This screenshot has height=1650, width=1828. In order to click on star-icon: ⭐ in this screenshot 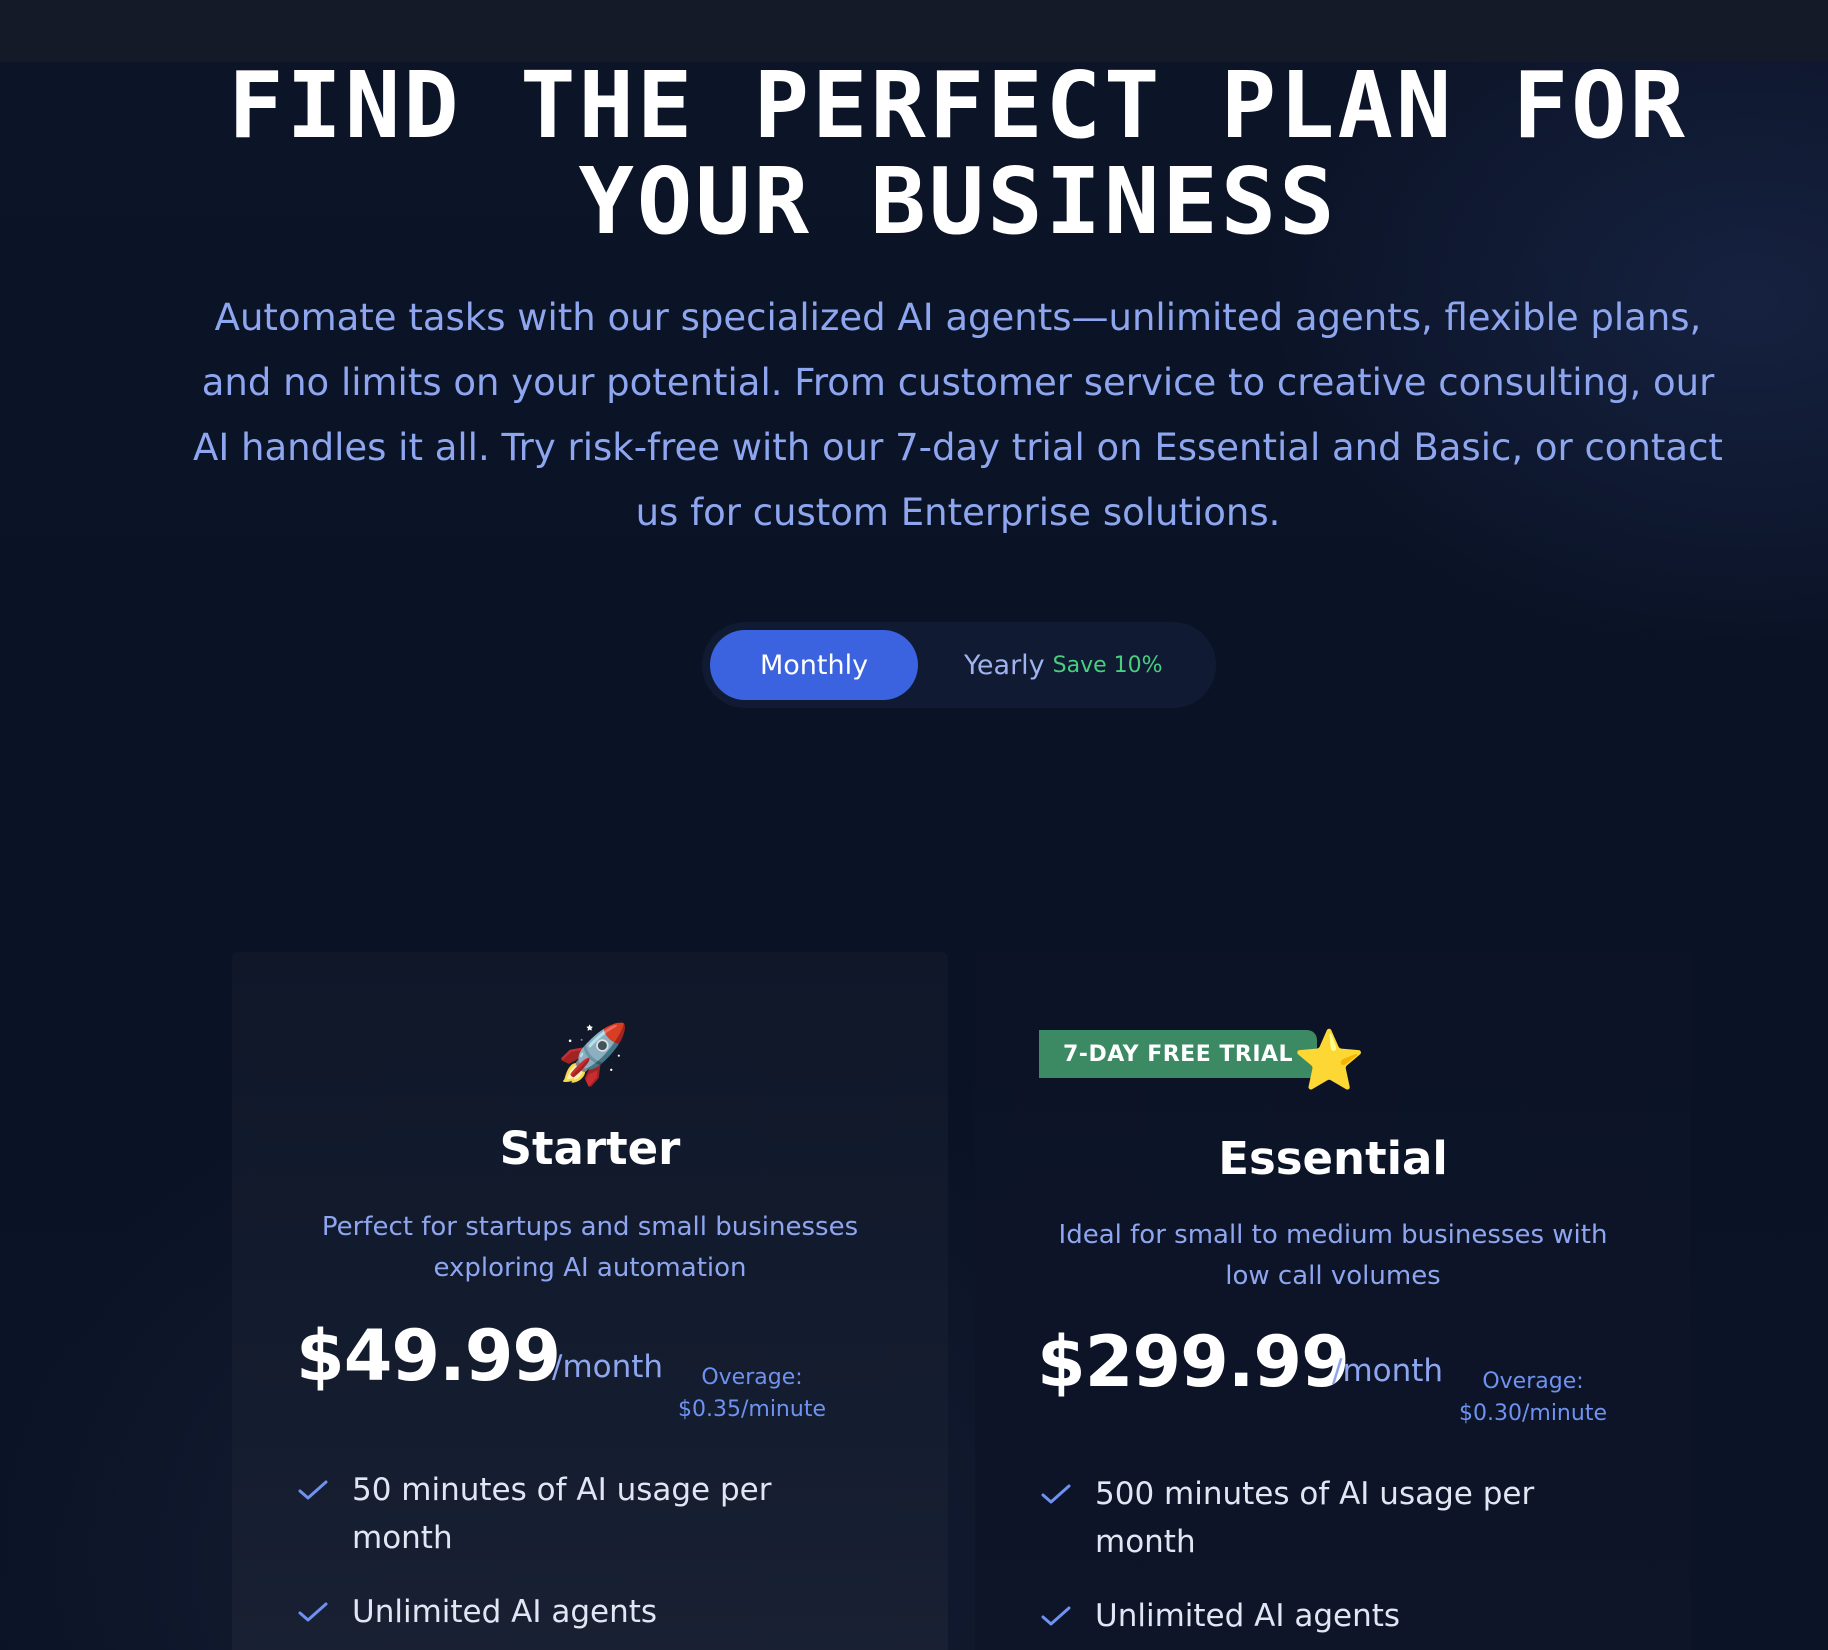, I will do `click(1329, 1060)`.